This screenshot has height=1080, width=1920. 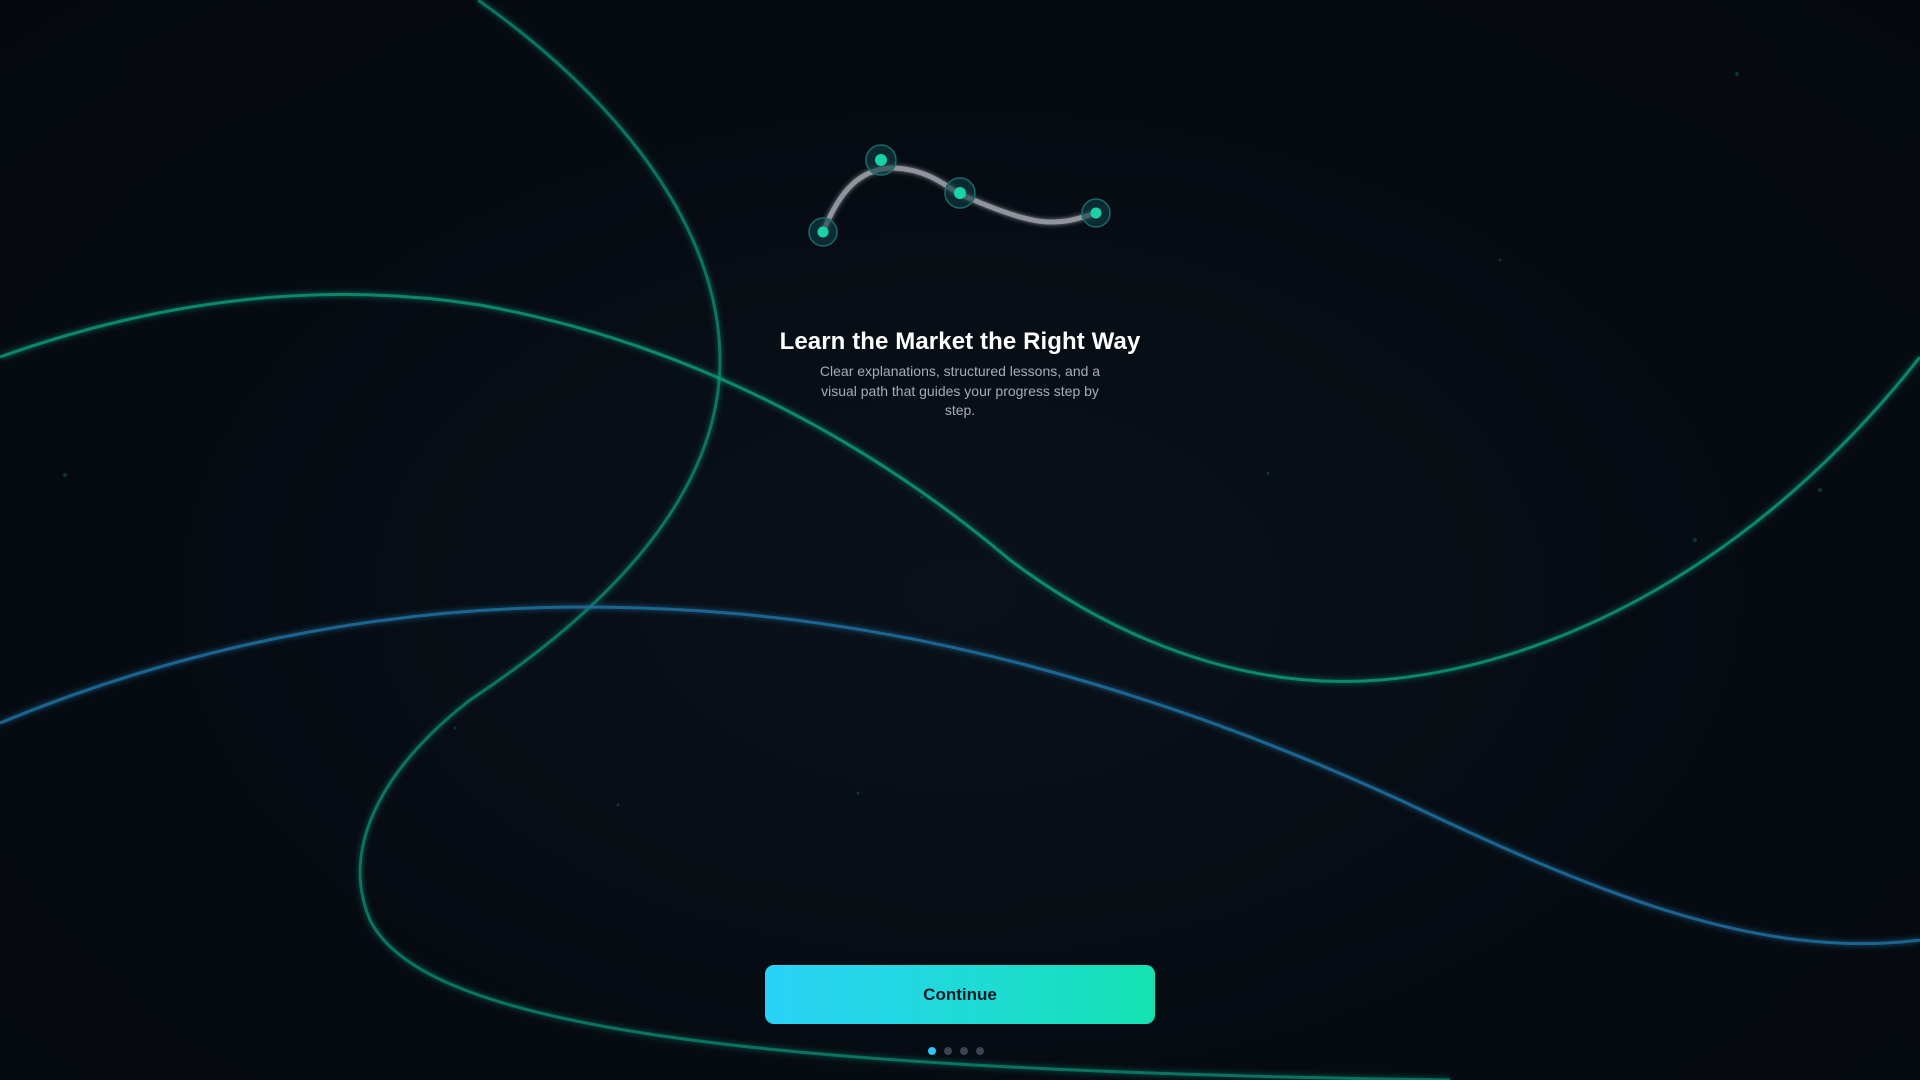 I want to click on learning-path-illustration, so click(x=959, y=195).